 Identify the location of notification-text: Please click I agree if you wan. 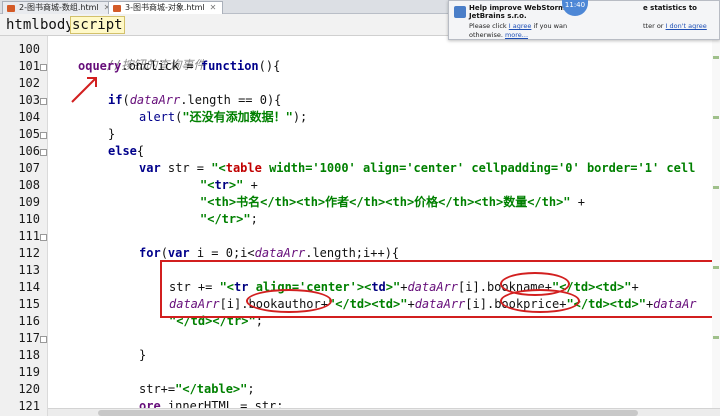
(518, 26).